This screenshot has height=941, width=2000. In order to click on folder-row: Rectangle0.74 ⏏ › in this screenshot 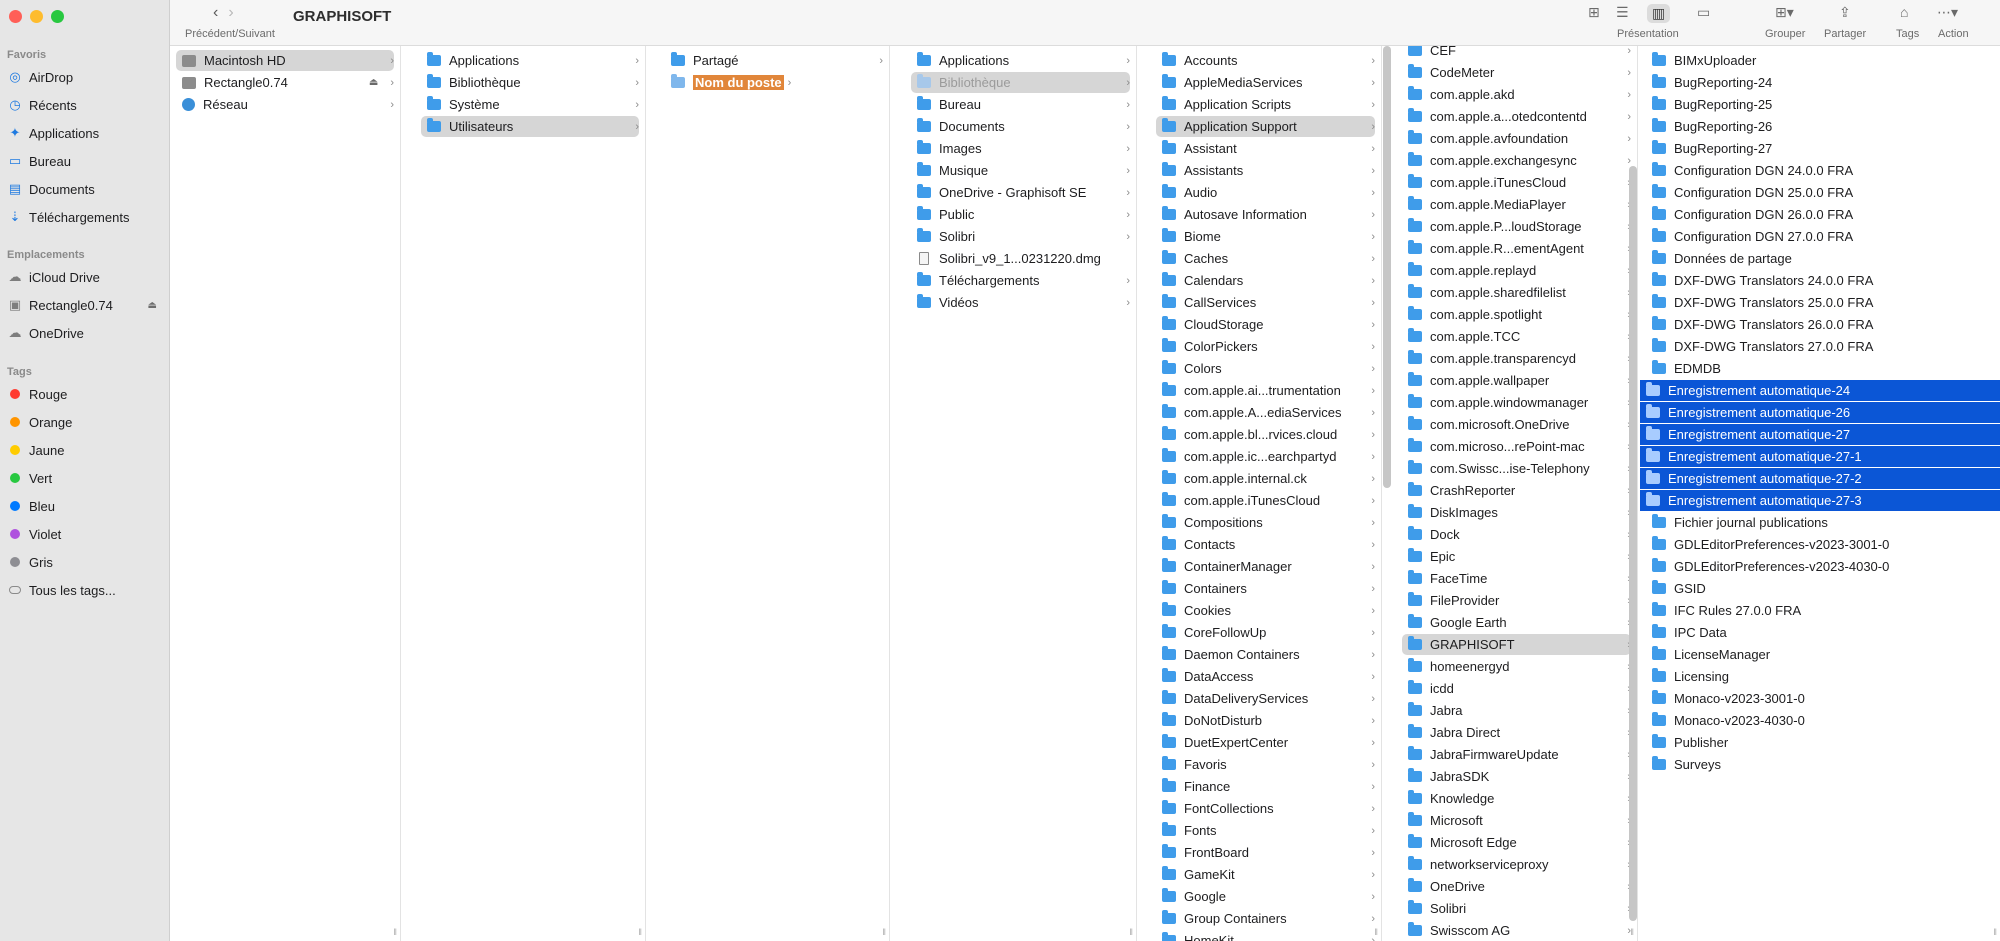, I will do `click(285, 82)`.